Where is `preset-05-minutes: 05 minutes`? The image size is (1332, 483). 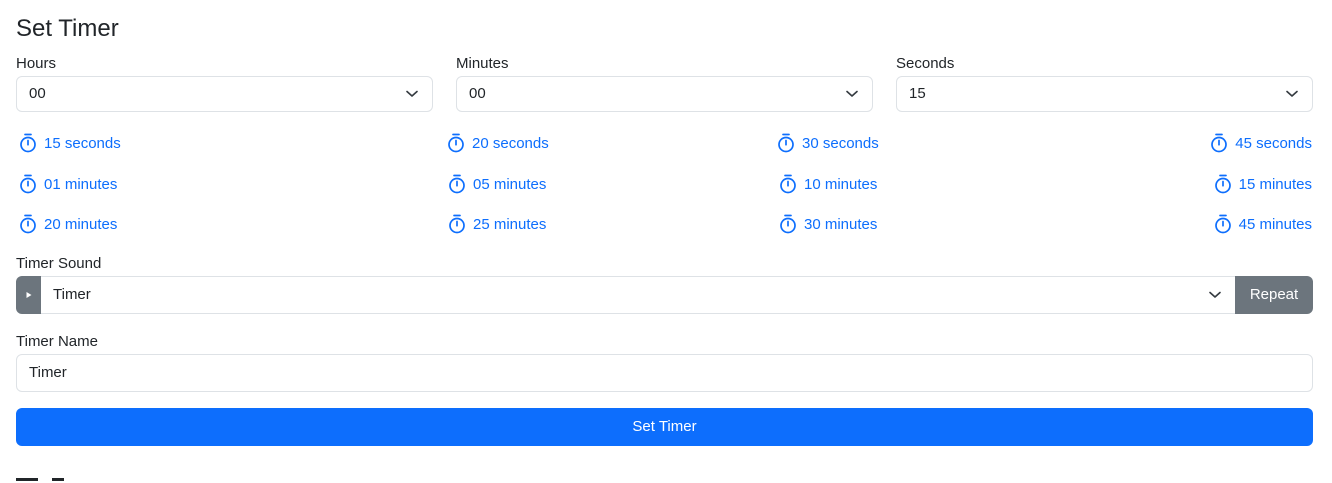
preset-05-minutes: 05 minutes is located at coordinates (496, 184).